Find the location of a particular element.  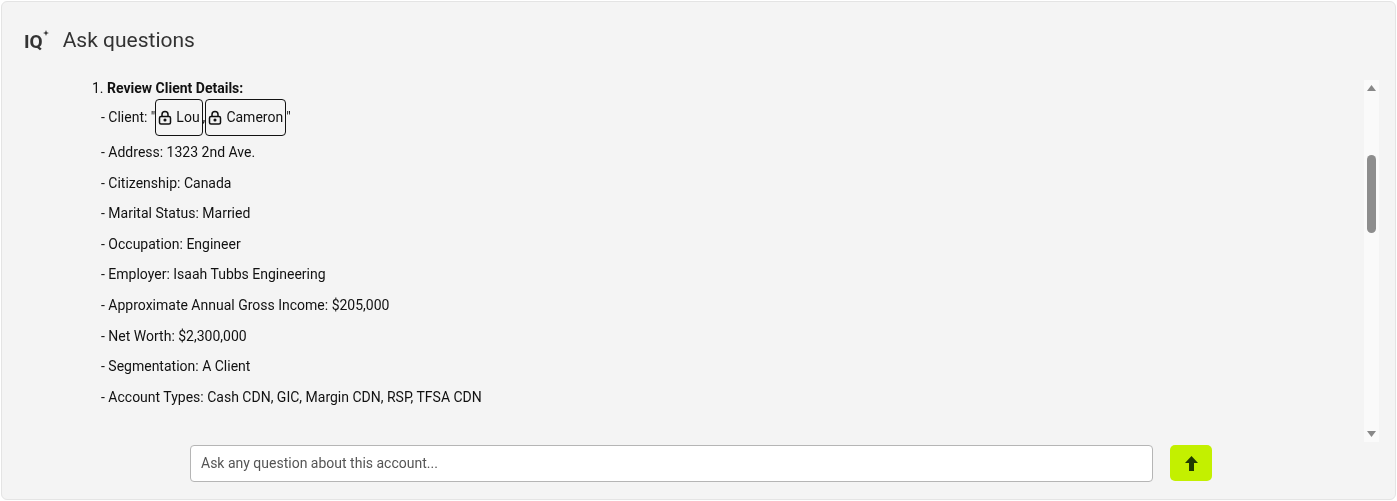

client-label-end: " is located at coordinates (288, 117).